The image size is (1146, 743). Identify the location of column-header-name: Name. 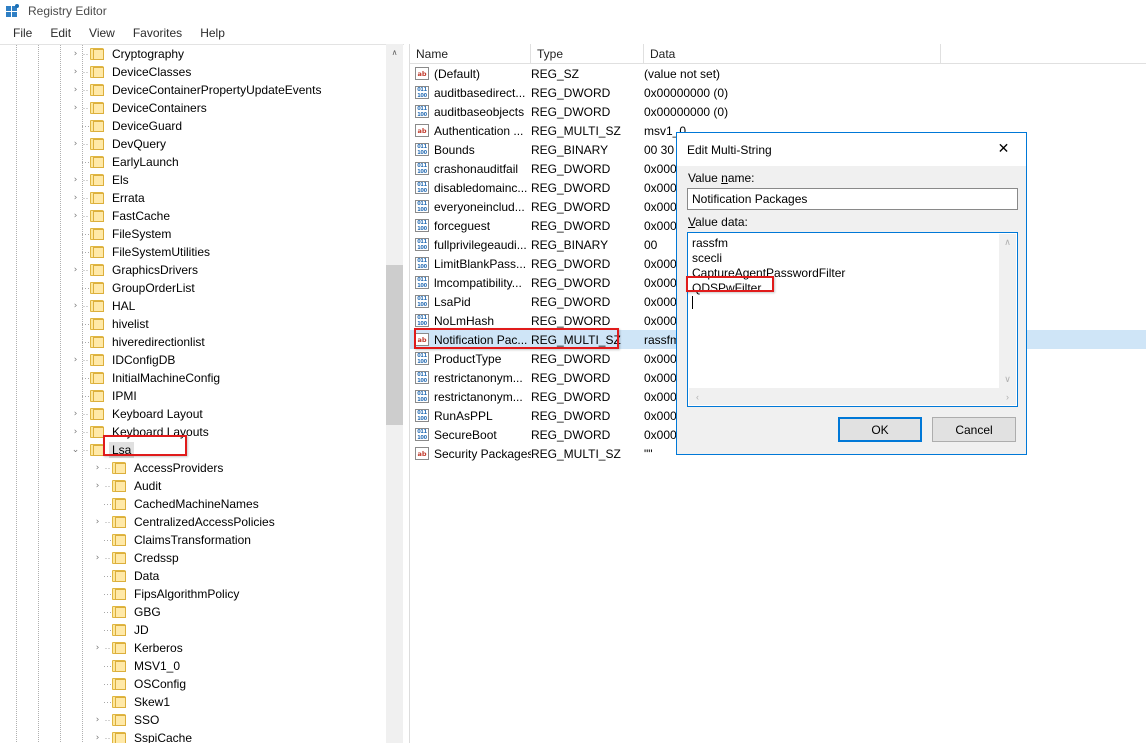
(470, 54).